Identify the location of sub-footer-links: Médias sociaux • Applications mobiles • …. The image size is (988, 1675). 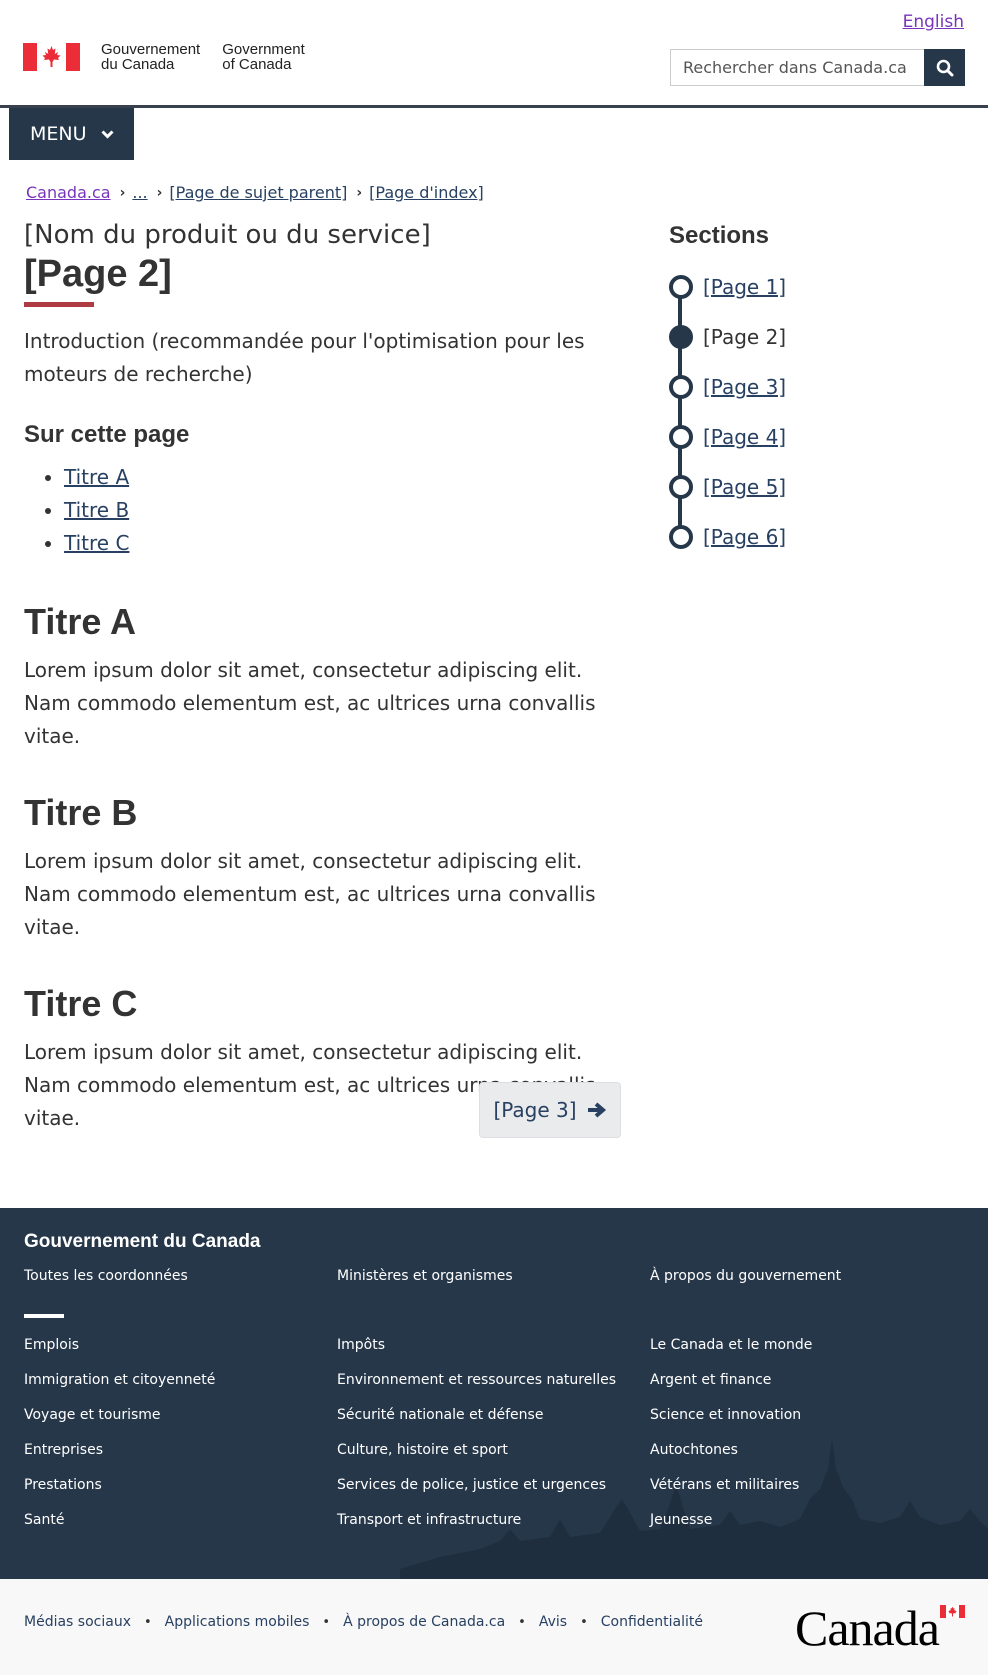
(363, 1622).